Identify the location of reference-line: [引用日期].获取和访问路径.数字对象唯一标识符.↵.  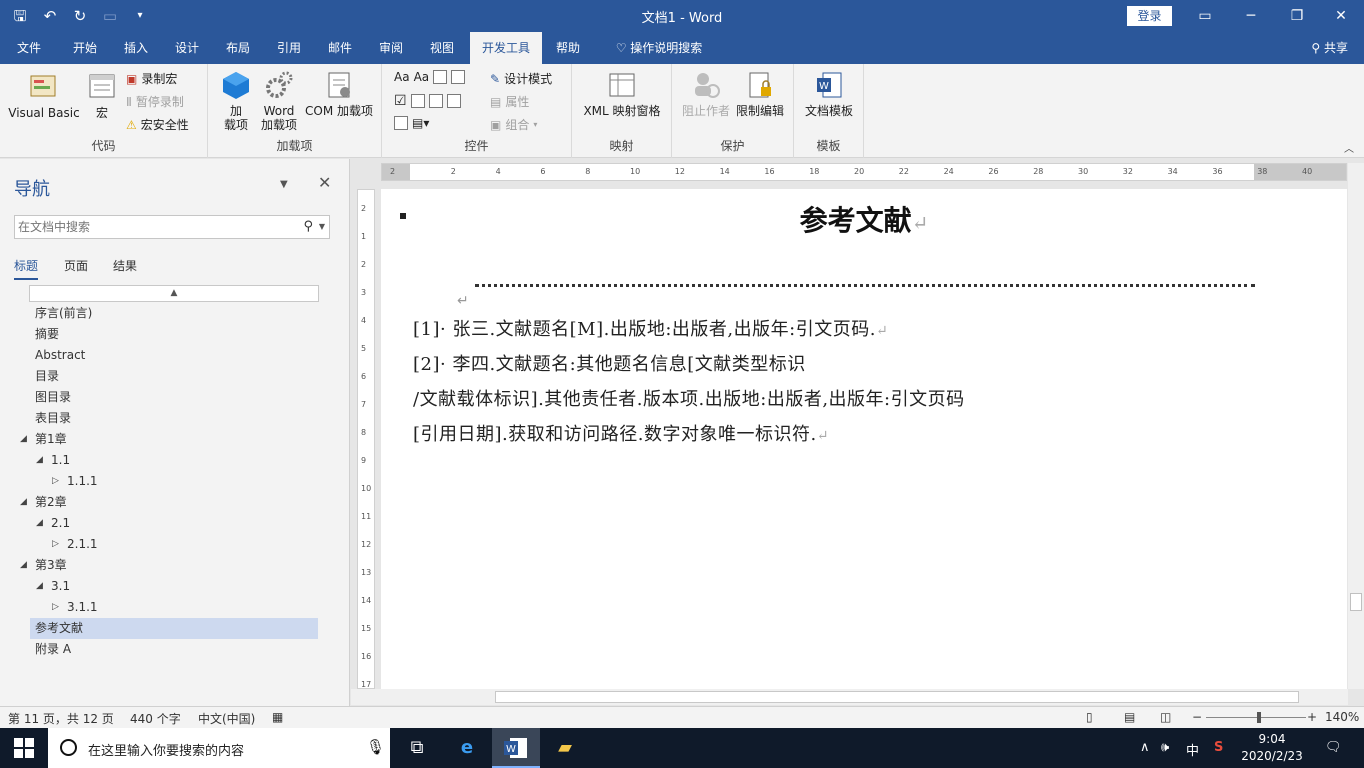
(621, 433).